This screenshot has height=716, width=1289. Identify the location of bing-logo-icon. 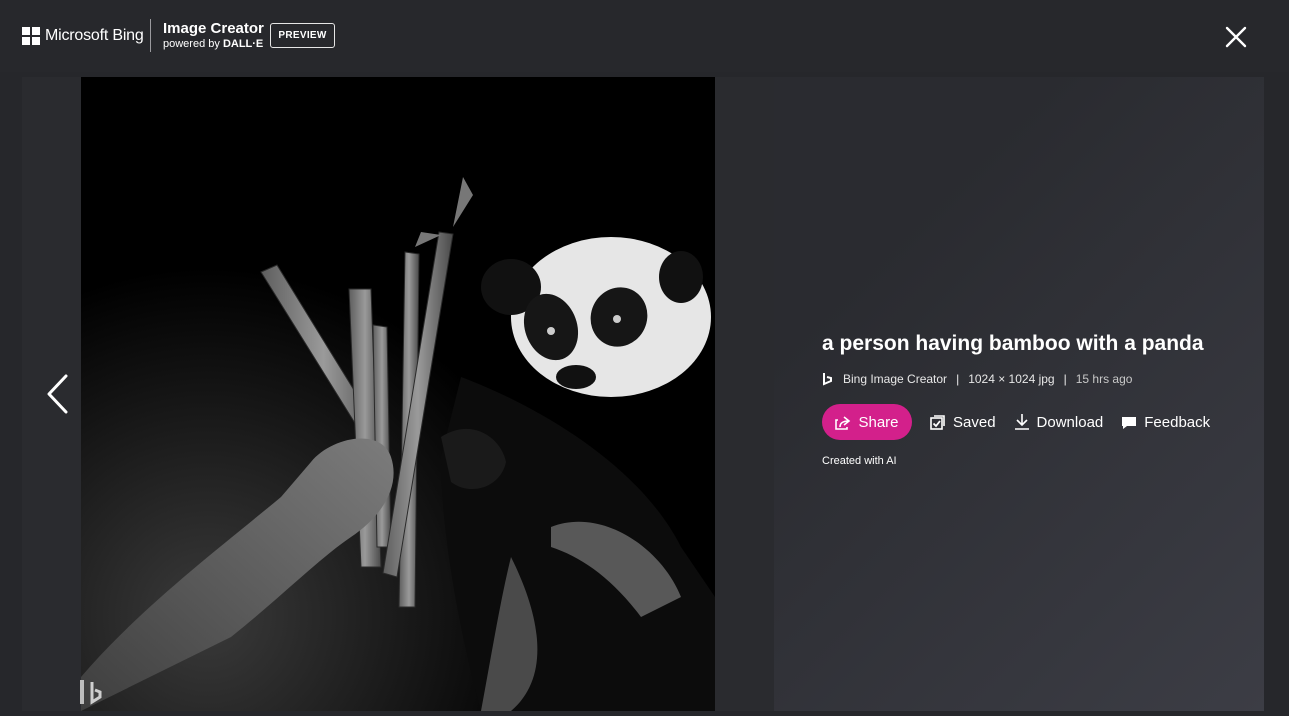
(93, 692).